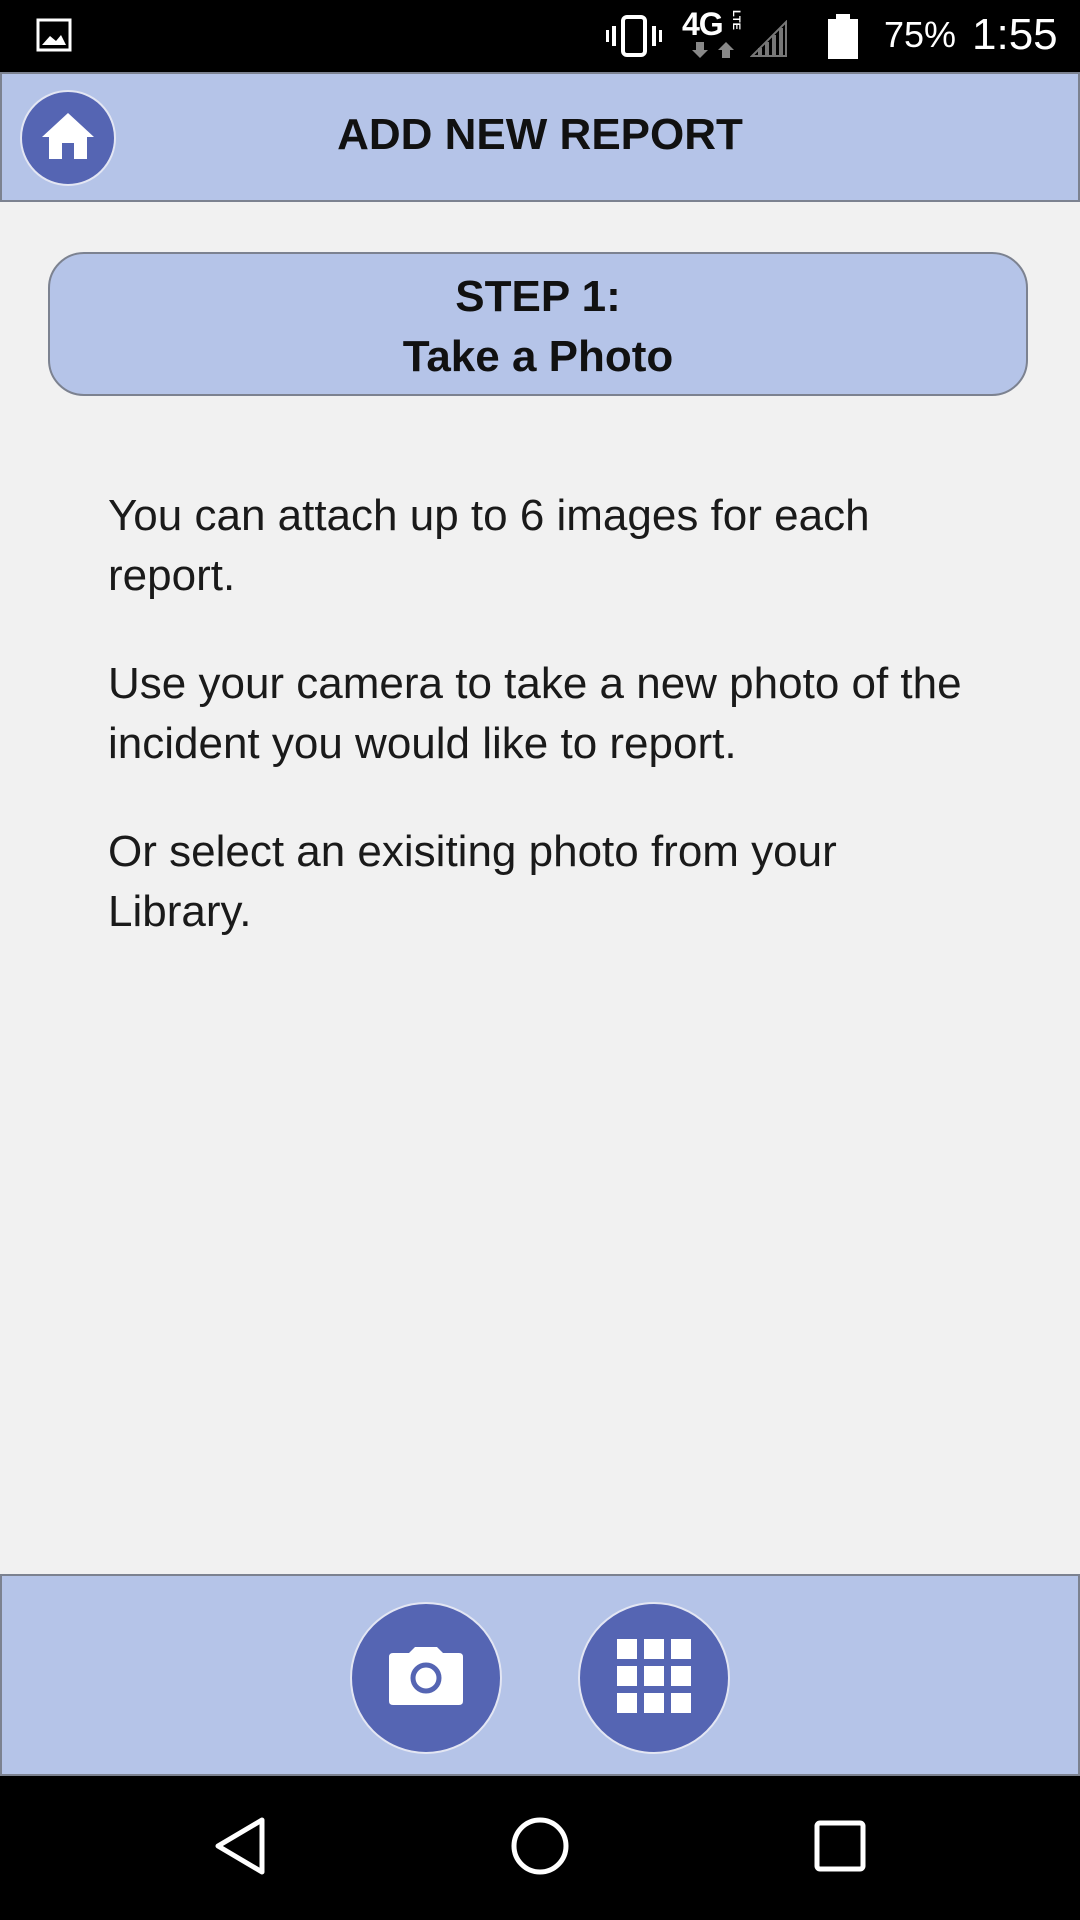 This screenshot has height=1920, width=1080. Describe the element at coordinates (540, 134) in the screenshot. I see `page-title: ADD NEW REPORT` at that location.